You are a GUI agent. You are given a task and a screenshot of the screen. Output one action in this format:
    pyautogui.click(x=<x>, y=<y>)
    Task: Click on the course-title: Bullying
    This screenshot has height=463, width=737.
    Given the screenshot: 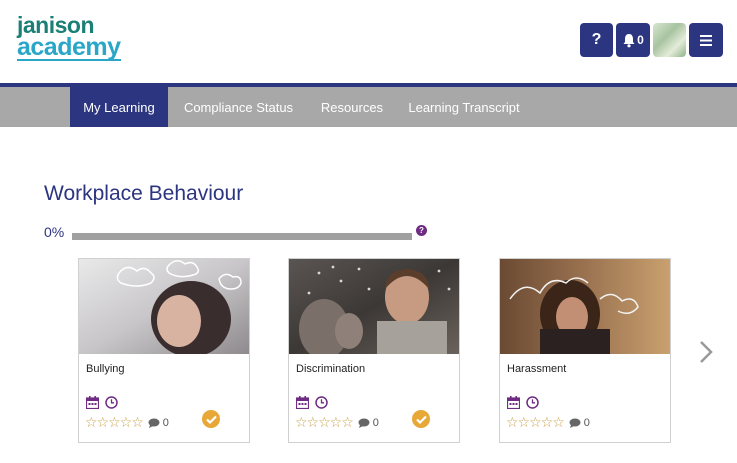 What is the action you would take?
    pyautogui.click(x=105, y=369)
    